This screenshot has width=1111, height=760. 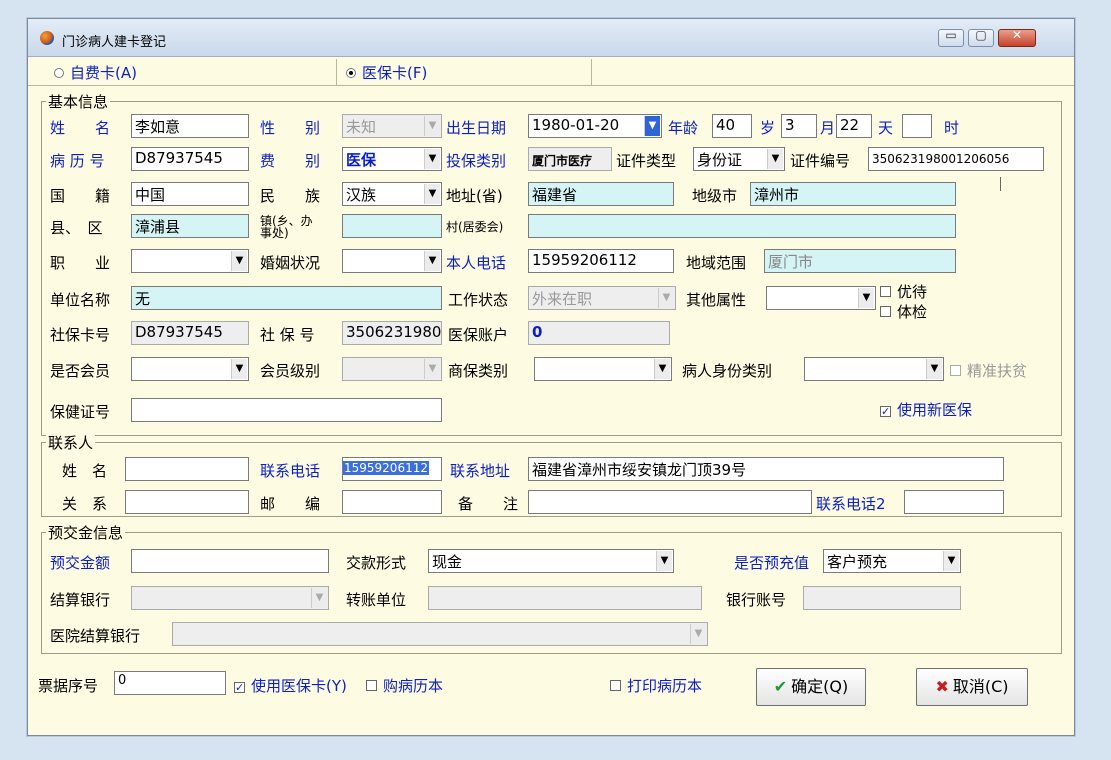 What do you see at coordinates (476, 263) in the screenshot?
I see `phone-label: 本人电话` at bounding box center [476, 263].